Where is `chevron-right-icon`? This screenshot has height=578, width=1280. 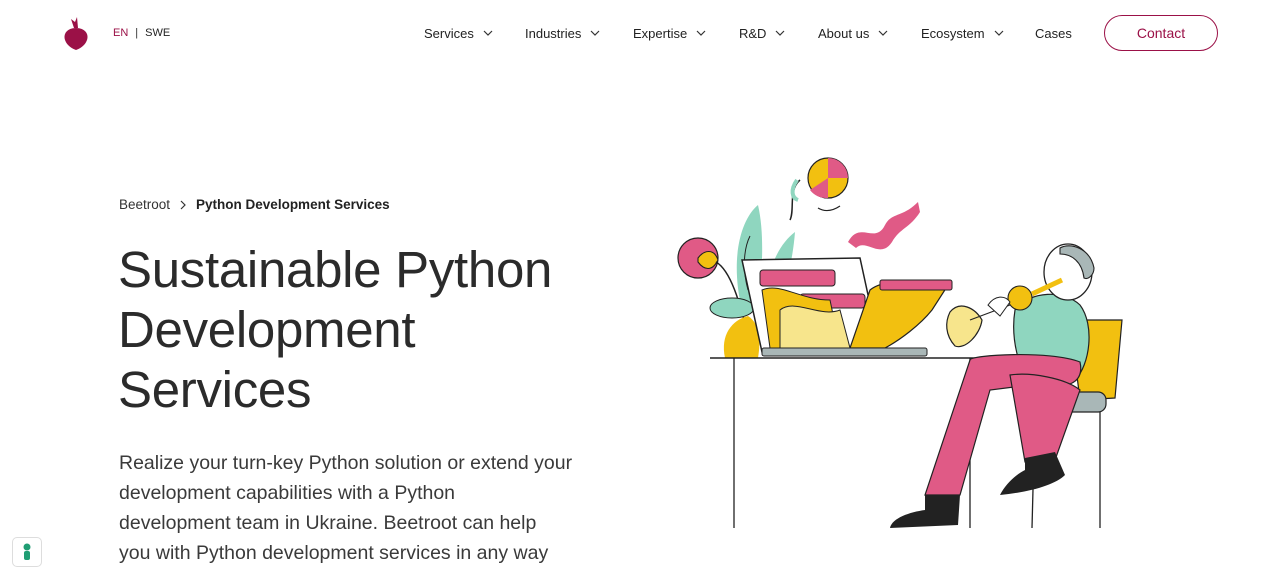
chevron-right-icon is located at coordinates (183, 204).